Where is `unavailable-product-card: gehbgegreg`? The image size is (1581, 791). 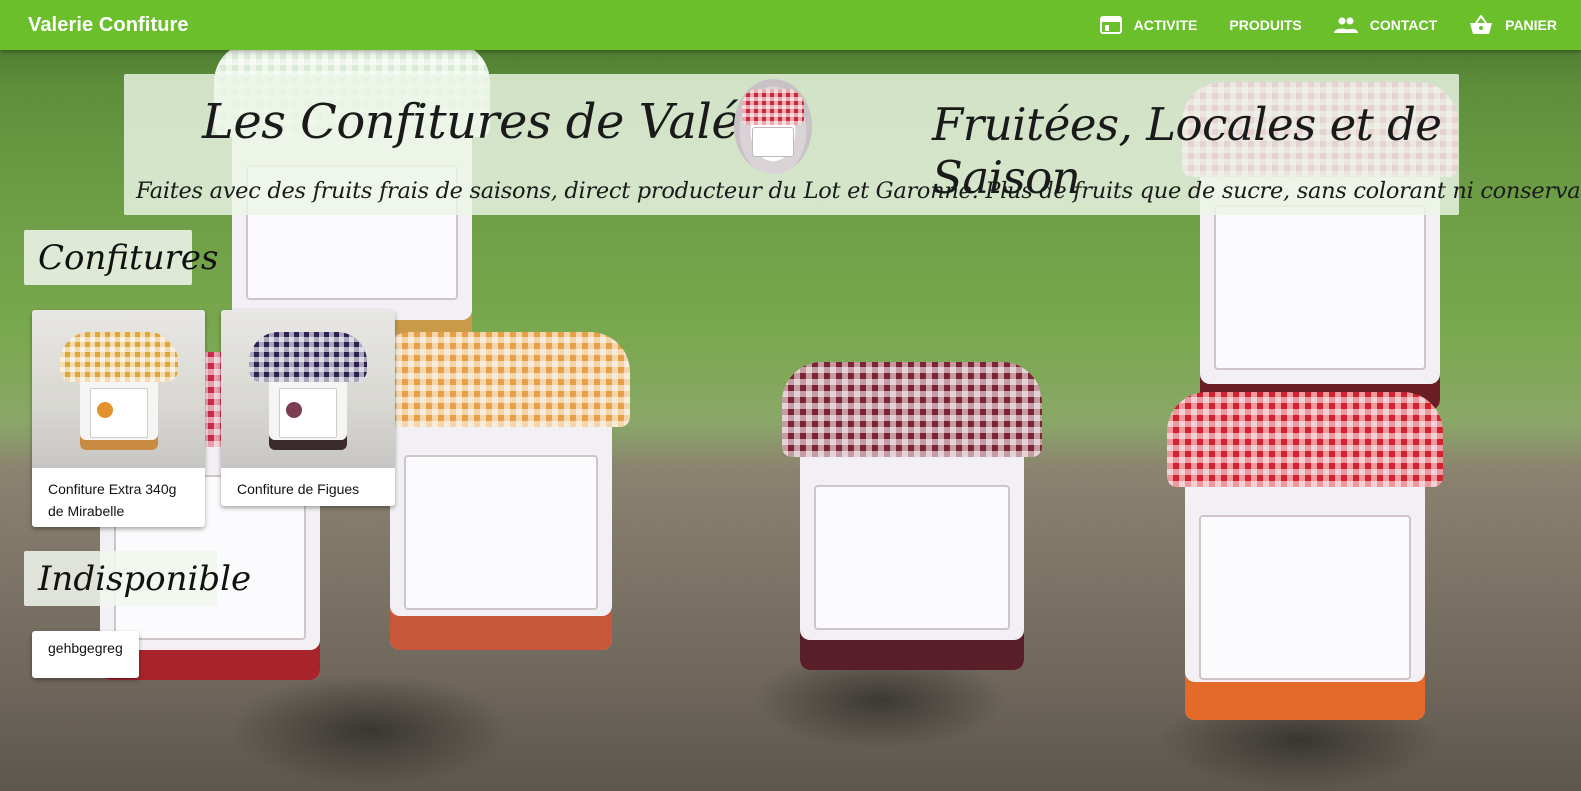
unavailable-product-card: gehbgegreg is located at coordinates (85, 654).